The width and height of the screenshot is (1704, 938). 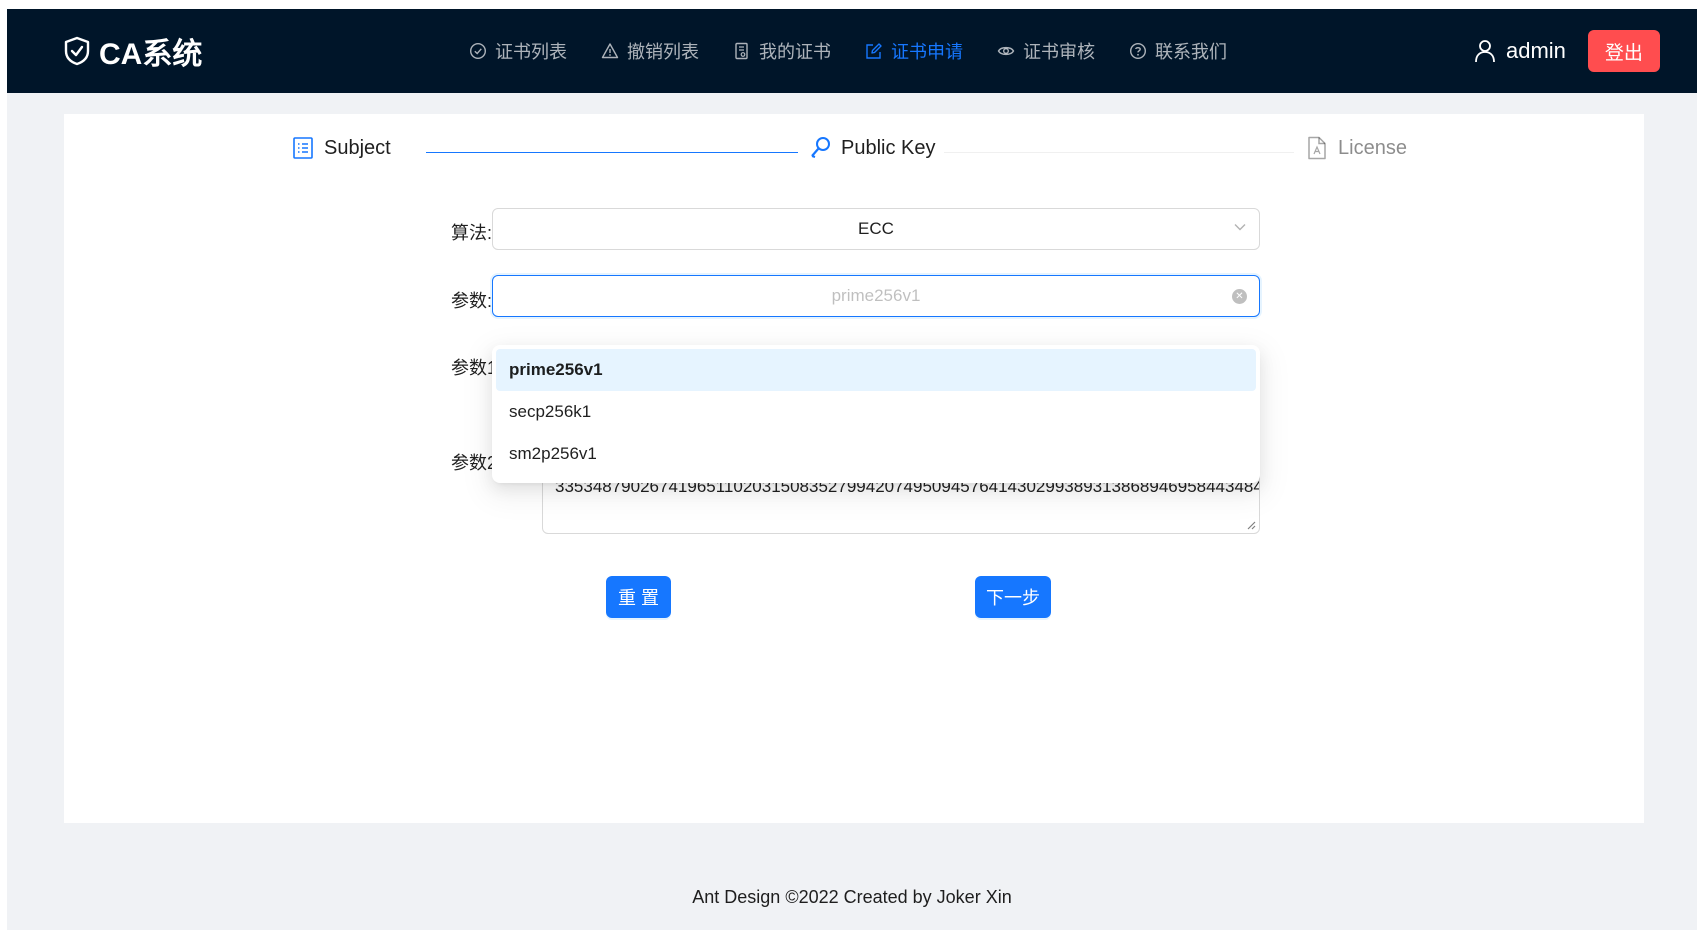 I want to click on algorithm-label: 算法:, so click(x=472, y=233).